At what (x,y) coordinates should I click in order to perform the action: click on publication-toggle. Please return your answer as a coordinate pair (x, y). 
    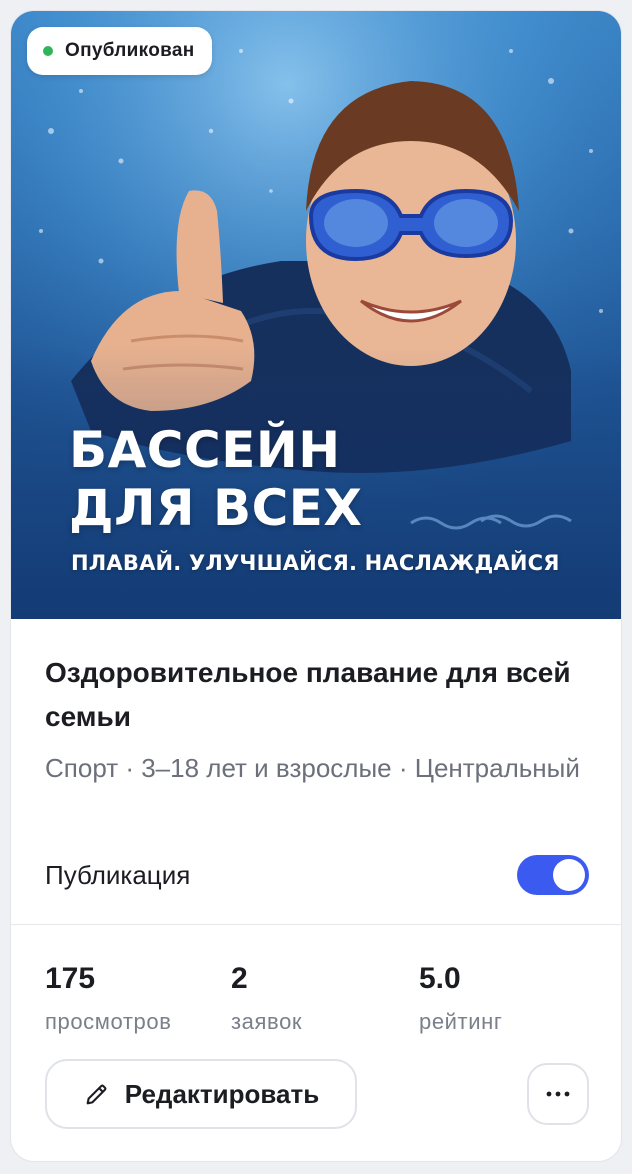
    Looking at the image, I should click on (553, 875).